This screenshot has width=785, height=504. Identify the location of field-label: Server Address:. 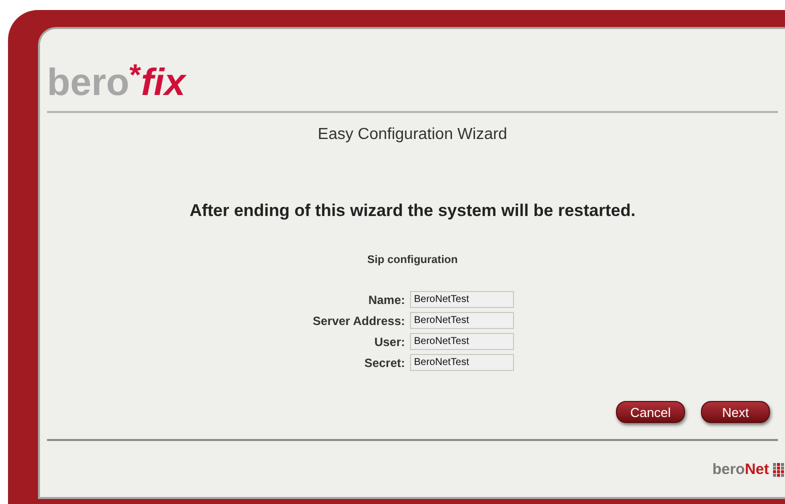
(358, 321).